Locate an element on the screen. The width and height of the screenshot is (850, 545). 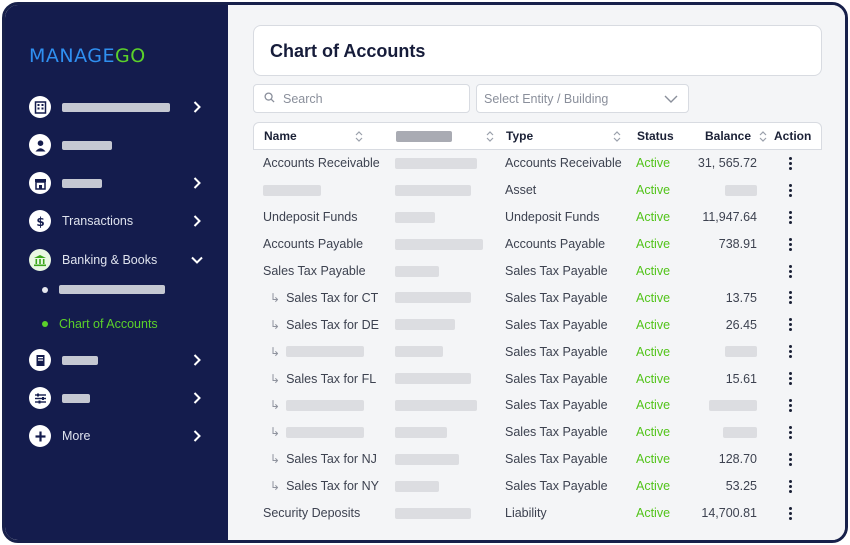
cell-name: ↳ Sales Tax for FL is located at coordinates (323, 378).